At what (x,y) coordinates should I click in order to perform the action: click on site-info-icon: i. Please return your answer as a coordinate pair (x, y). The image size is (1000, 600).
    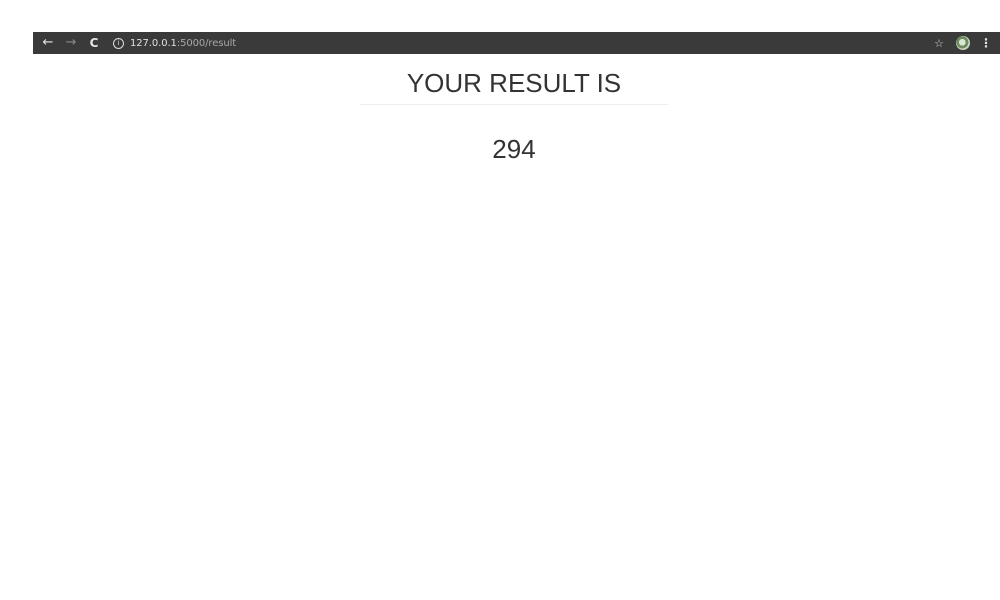
    Looking at the image, I should click on (118, 43).